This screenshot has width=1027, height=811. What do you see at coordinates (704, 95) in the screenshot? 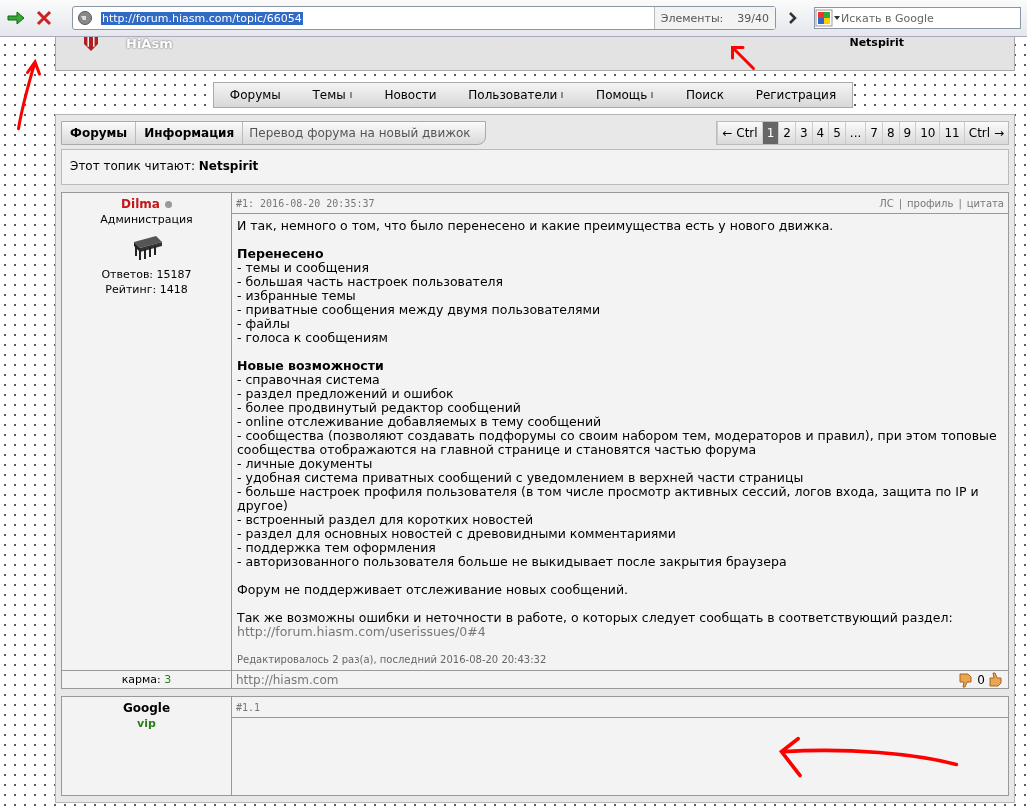
I see `menu-item: Поиск` at bounding box center [704, 95].